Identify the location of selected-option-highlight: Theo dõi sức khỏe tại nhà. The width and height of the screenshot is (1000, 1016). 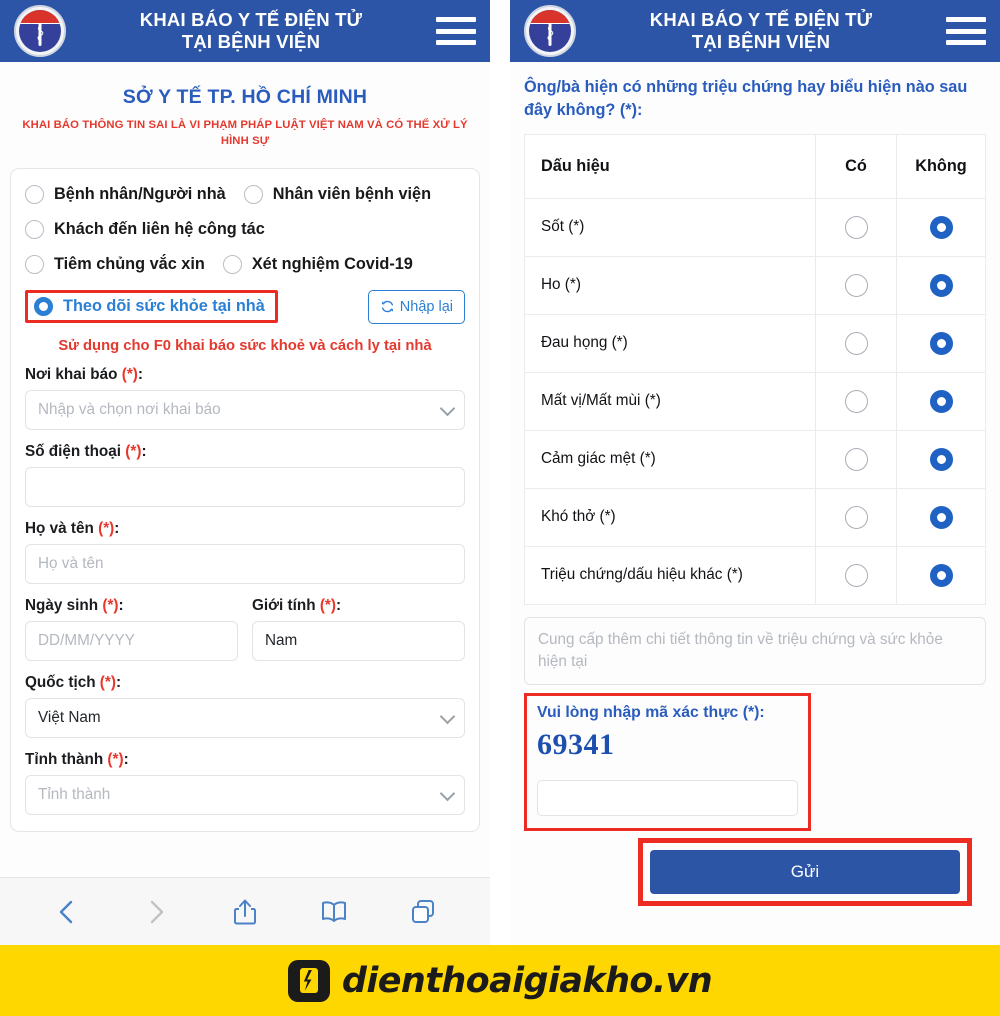
(151, 307).